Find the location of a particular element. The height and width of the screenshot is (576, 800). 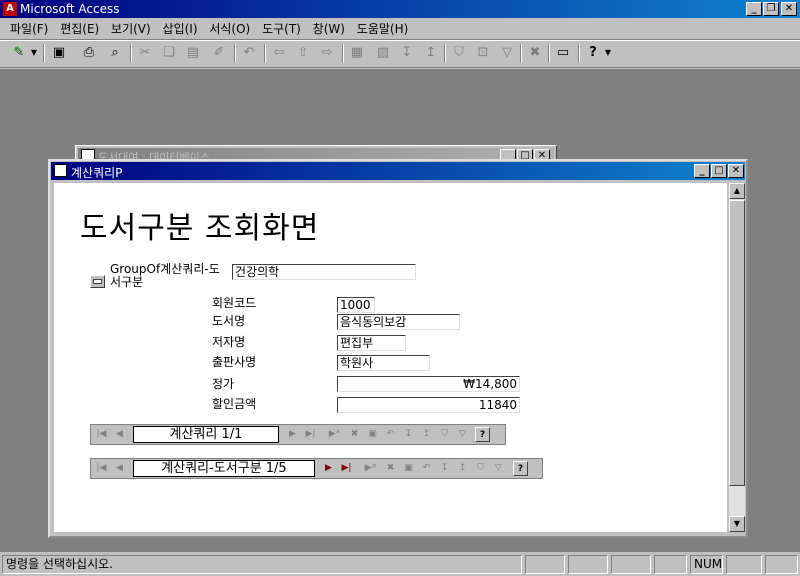

view-design-icon: ✎ is located at coordinates (19, 53).